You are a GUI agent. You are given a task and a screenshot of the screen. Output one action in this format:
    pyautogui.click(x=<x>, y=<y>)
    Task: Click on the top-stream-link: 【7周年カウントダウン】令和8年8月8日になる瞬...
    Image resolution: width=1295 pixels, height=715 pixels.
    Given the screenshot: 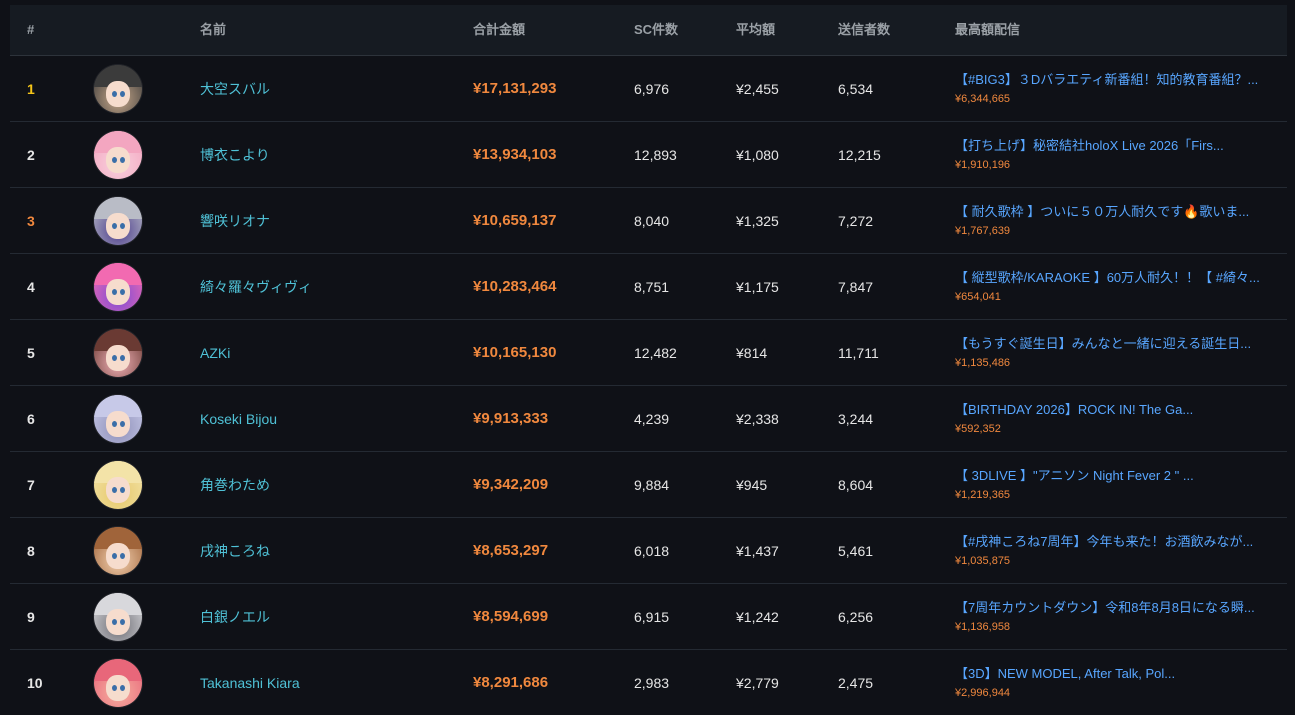 What is the action you would take?
    pyautogui.click(x=1115, y=608)
    